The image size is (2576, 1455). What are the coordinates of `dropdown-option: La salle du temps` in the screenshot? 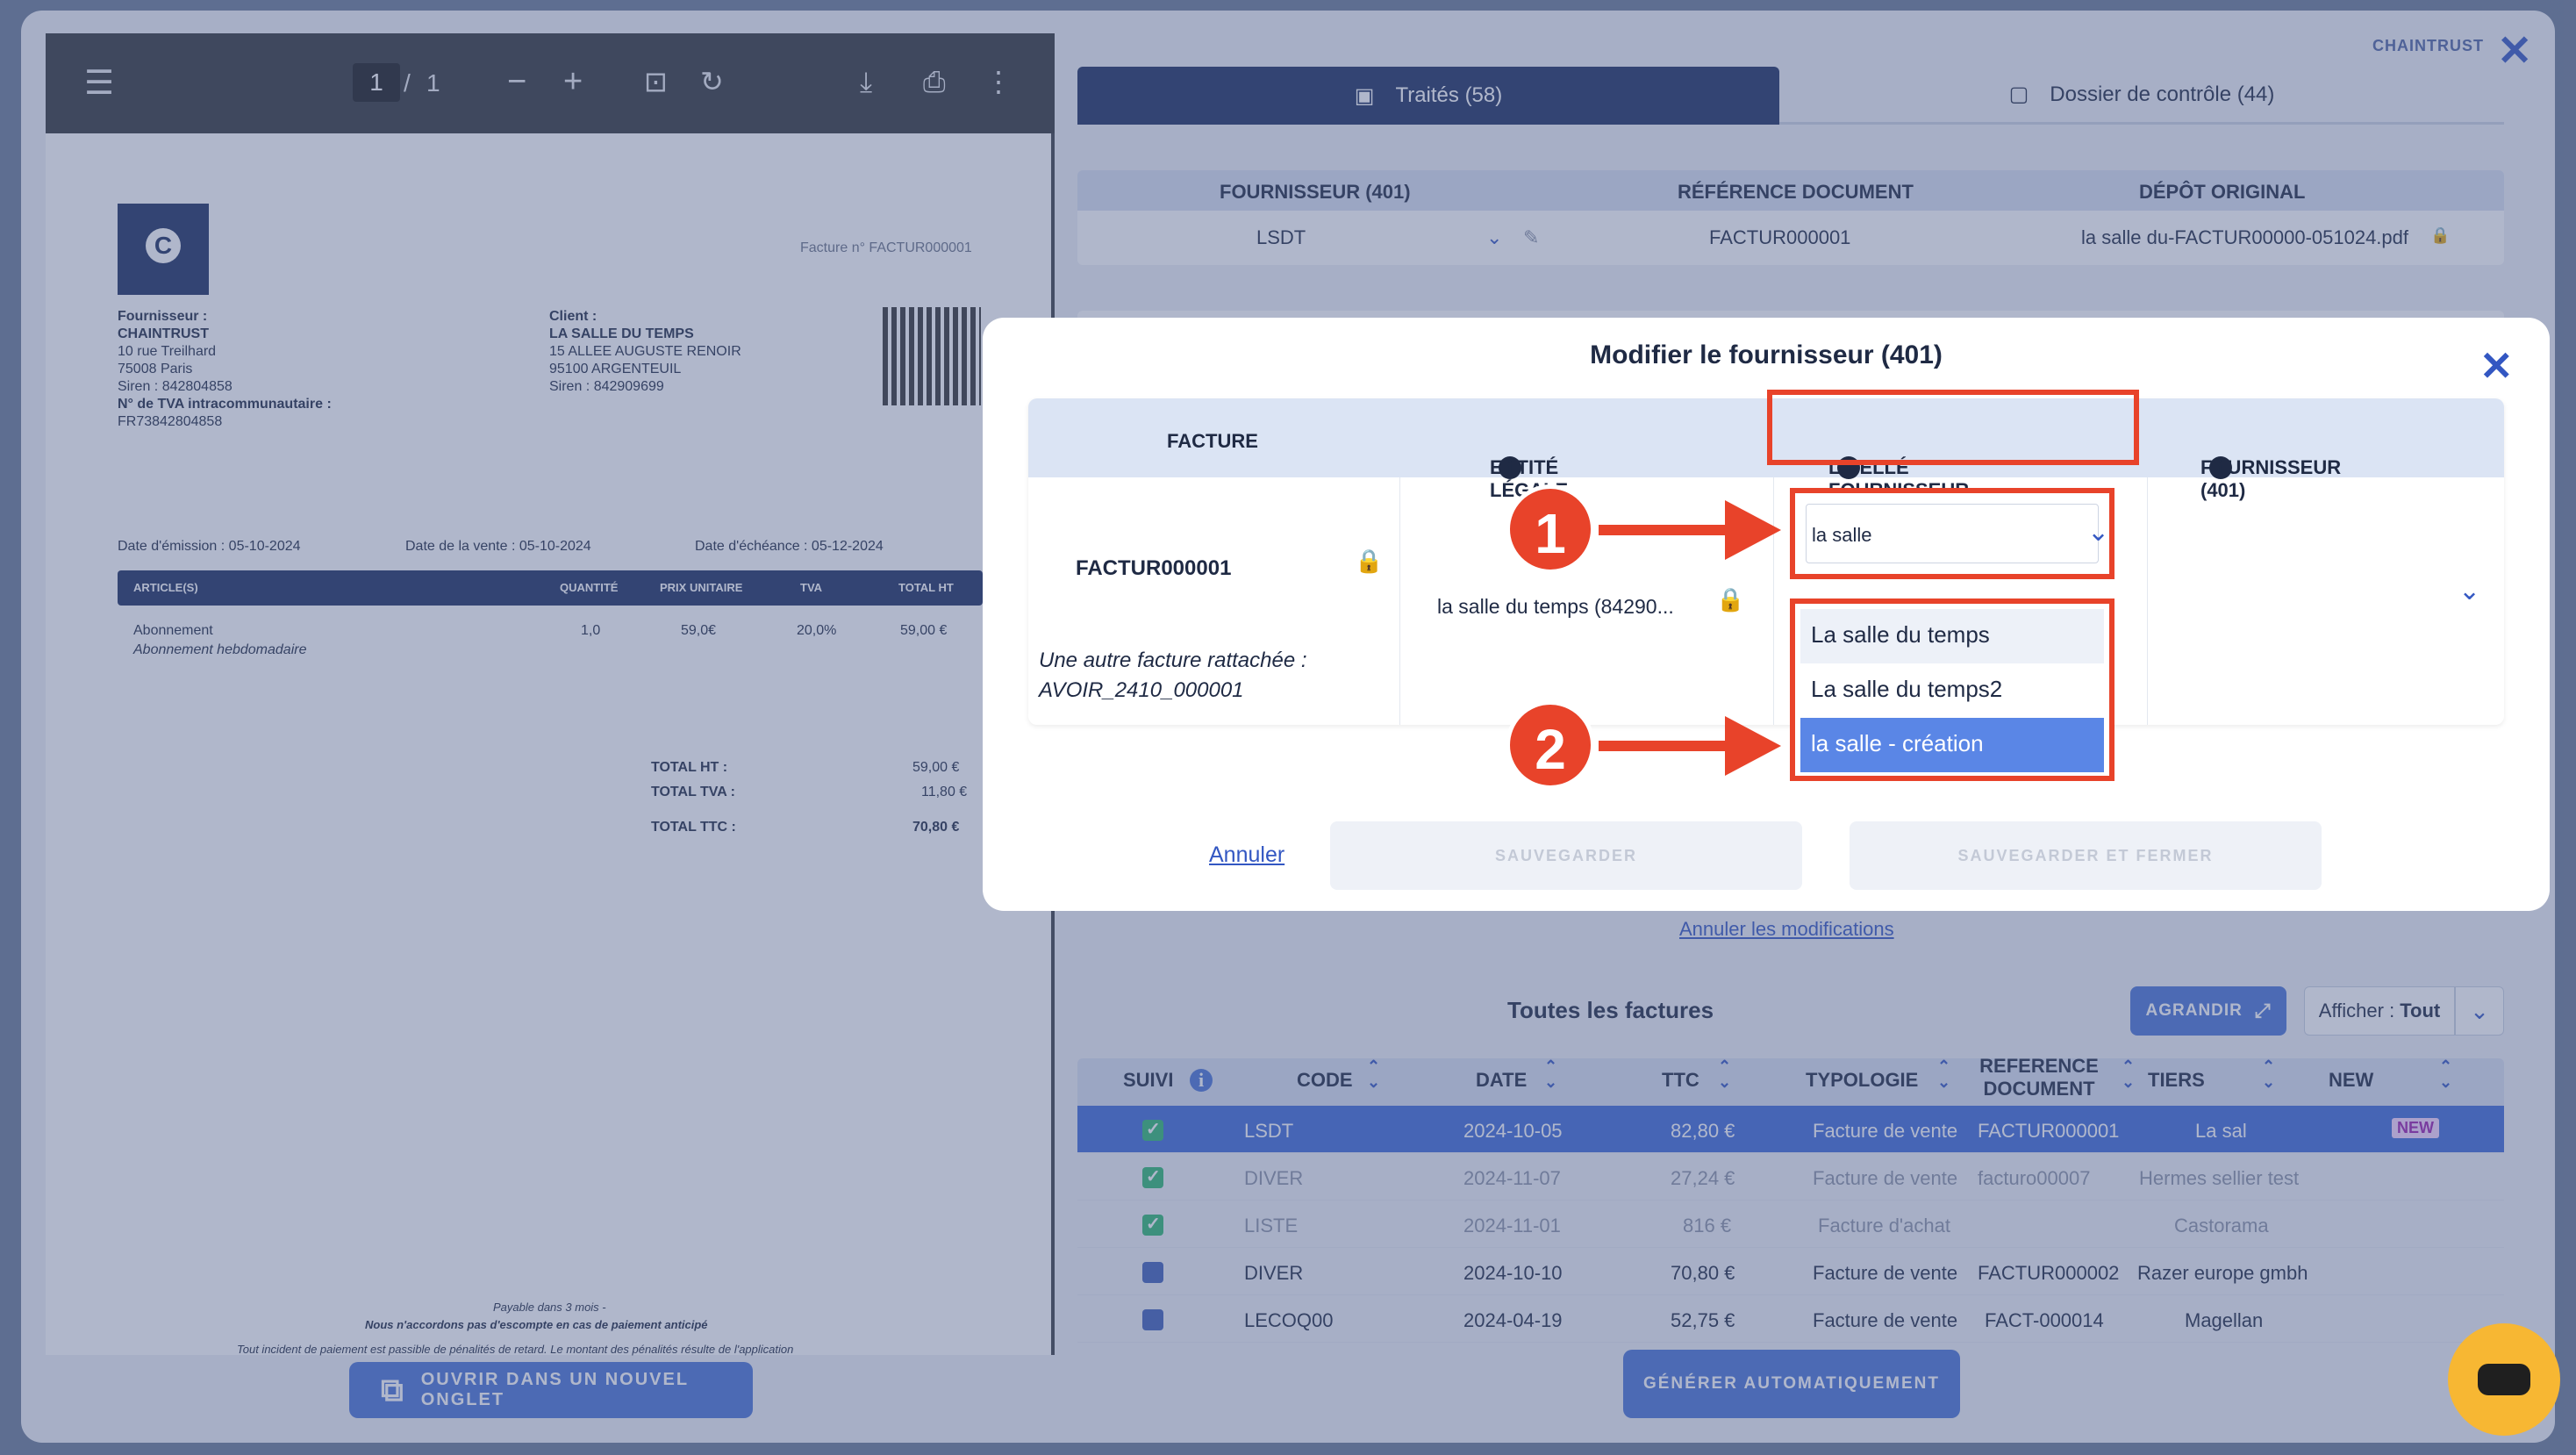 It's located at (1952, 636).